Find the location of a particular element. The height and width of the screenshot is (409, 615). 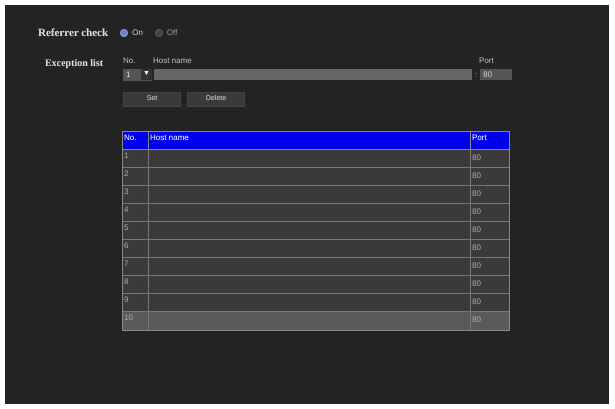

table-row: 1 80 is located at coordinates (316, 159).